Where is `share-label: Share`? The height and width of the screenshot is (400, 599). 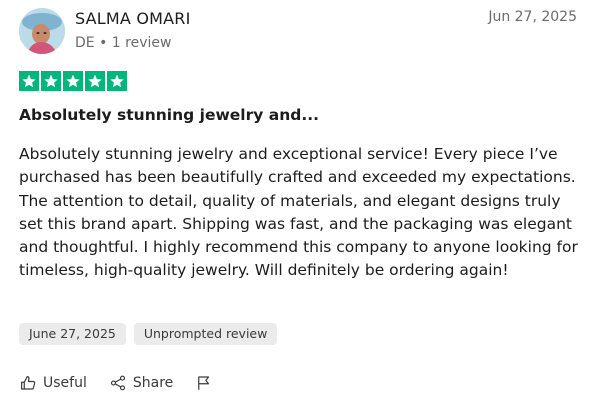
share-label: Share is located at coordinates (153, 383).